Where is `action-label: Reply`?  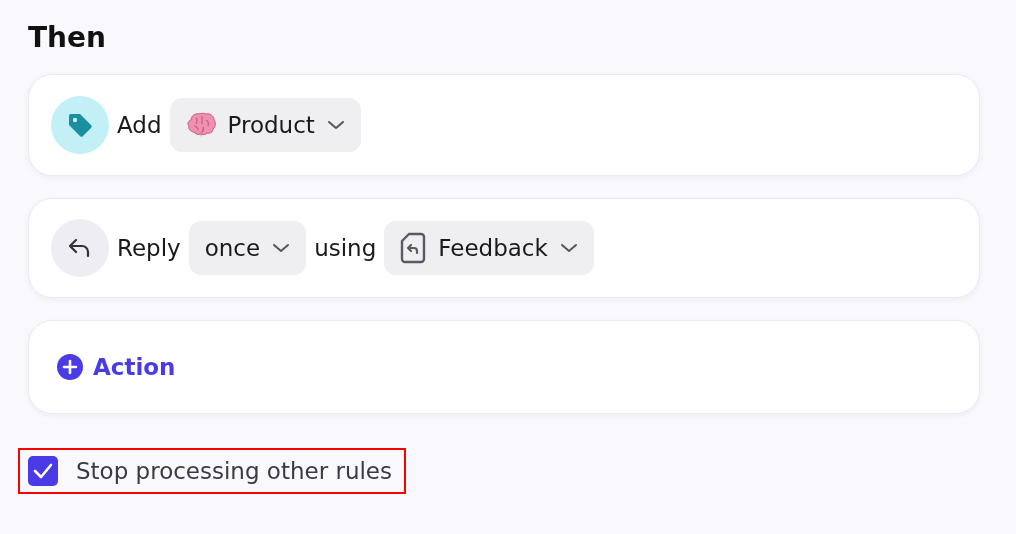 action-label: Reply is located at coordinates (149, 248).